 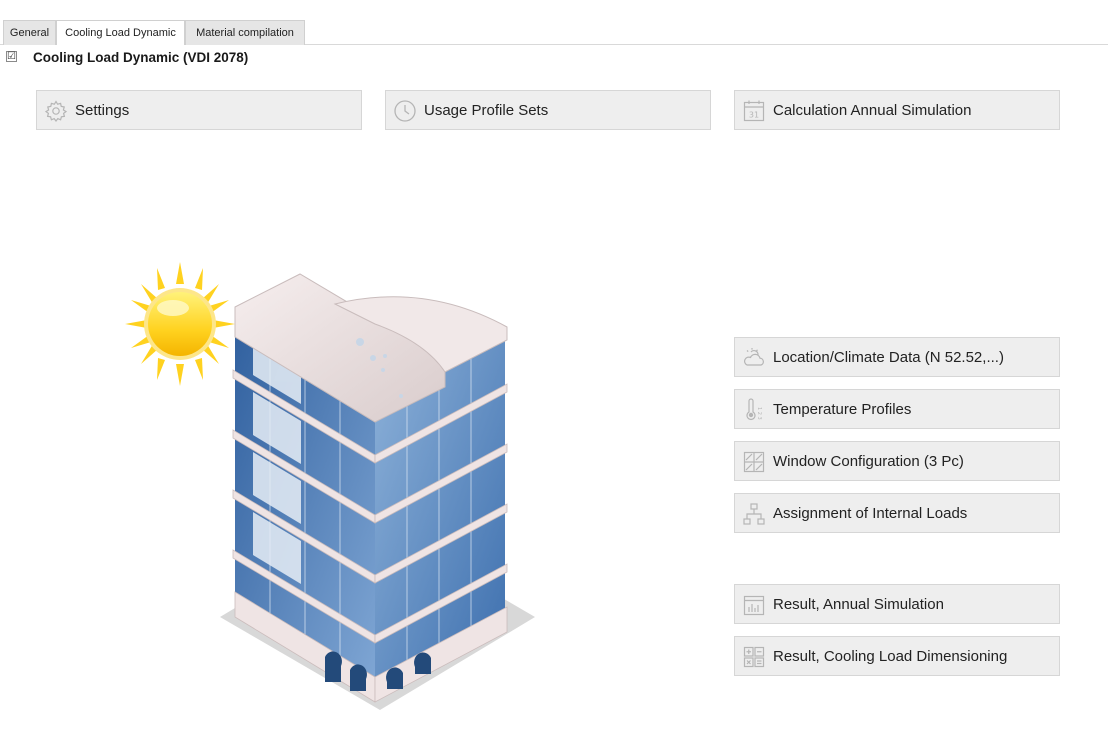 What do you see at coordinates (141, 57) in the screenshot?
I see `page-title: Cooling Load Dynamic (VDI 2078)` at bounding box center [141, 57].